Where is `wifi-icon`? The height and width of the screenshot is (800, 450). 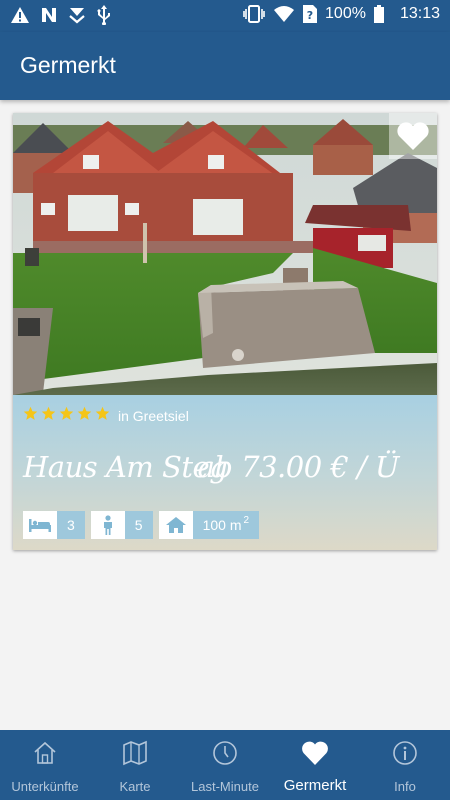 wifi-icon is located at coordinates (284, 14).